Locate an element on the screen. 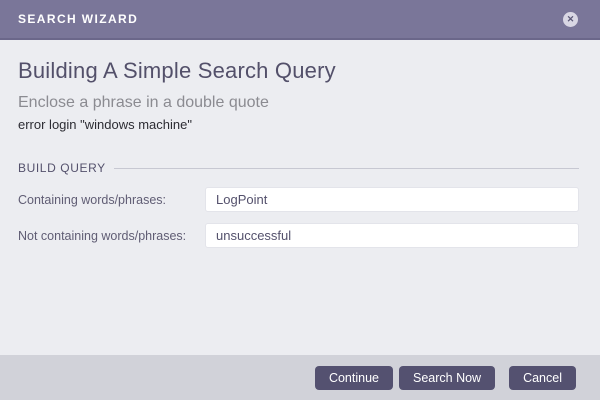  page-title: Building A Simple Search Query is located at coordinates (177, 70).